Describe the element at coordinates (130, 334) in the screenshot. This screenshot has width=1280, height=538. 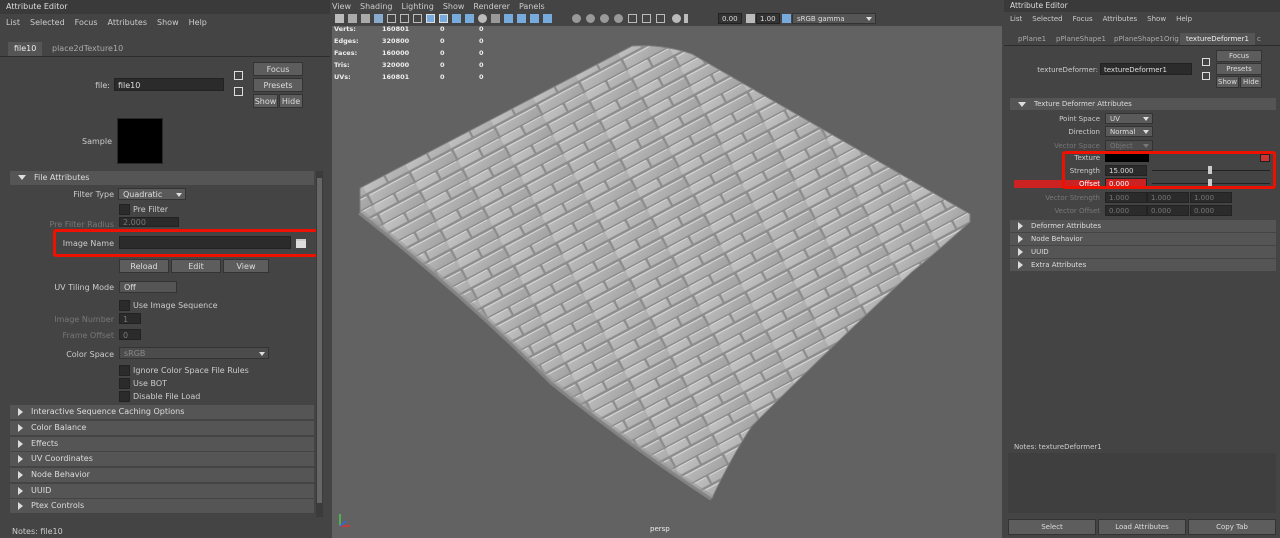
I see `frame-offset-field: 0` at that location.